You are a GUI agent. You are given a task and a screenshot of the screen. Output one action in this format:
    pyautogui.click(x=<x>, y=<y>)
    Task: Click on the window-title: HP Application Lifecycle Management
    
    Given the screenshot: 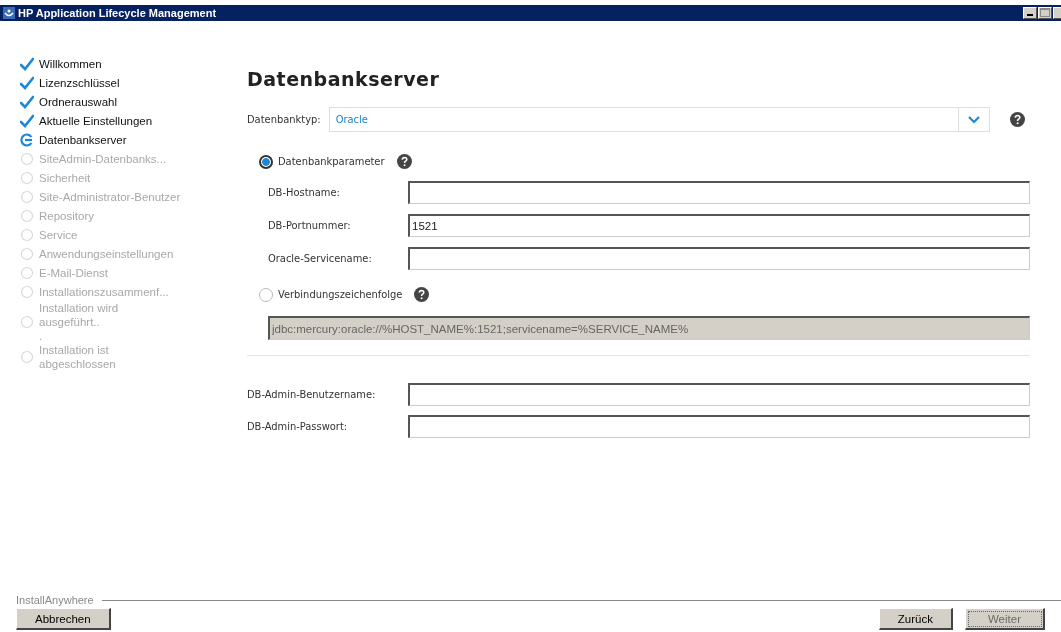 What is the action you would take?
    pyautogui.click(x=117, y=13)
    